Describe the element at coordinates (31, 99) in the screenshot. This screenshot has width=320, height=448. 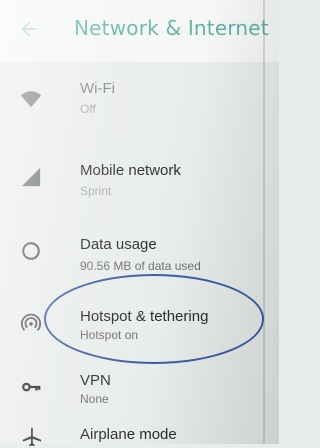
I see `wifi-icon` at that location.